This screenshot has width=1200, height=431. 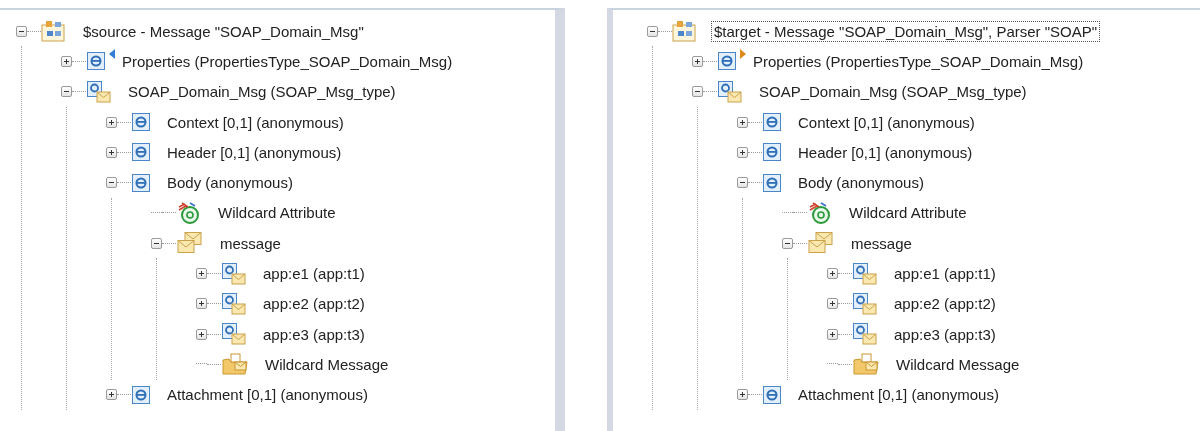 I want to click on tree-item-label: $source - Message "SOAP_Domain_Msg", so click(x=223, y=31).